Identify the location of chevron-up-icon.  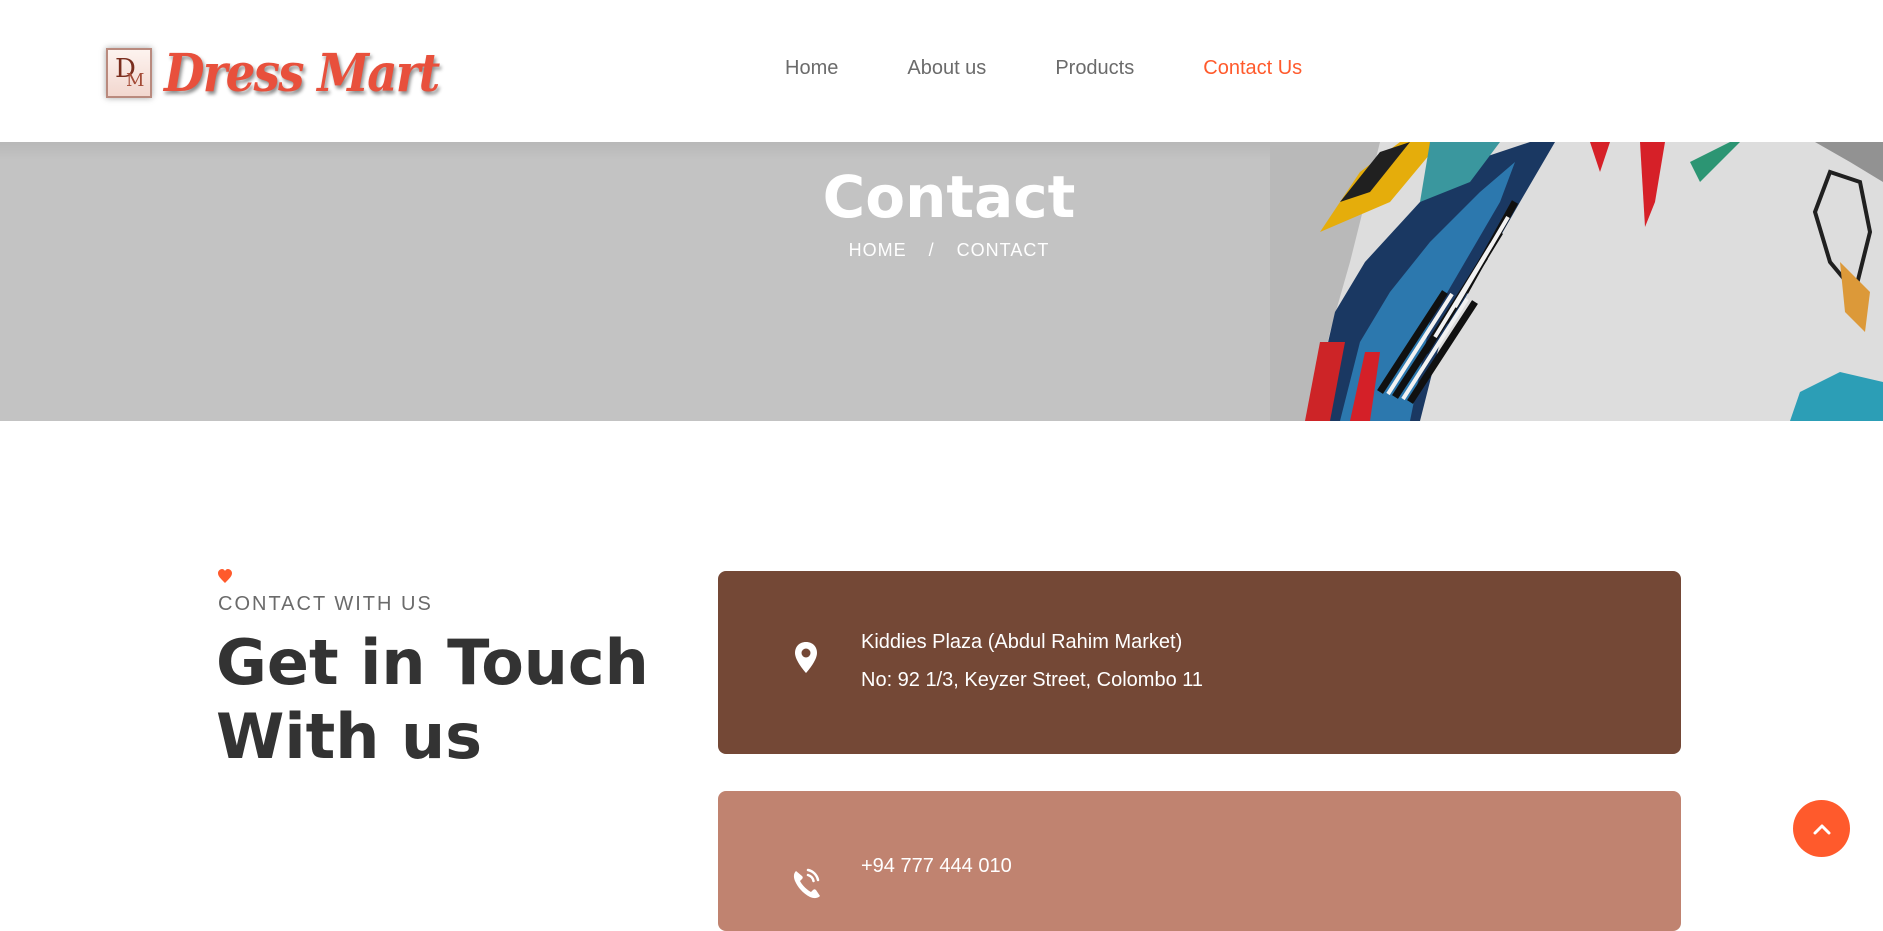
(1821, 829).